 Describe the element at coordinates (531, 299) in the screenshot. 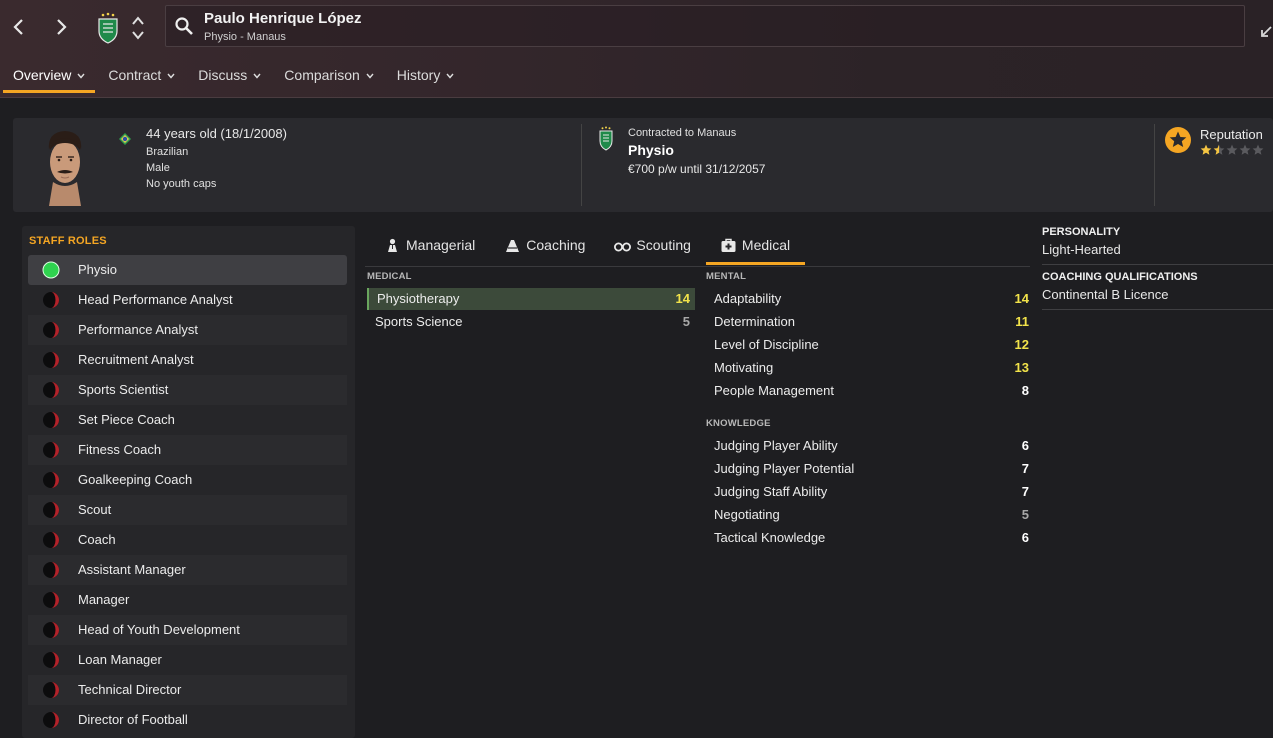

I see `attribute-row: Physiotherapy 14` at that location.